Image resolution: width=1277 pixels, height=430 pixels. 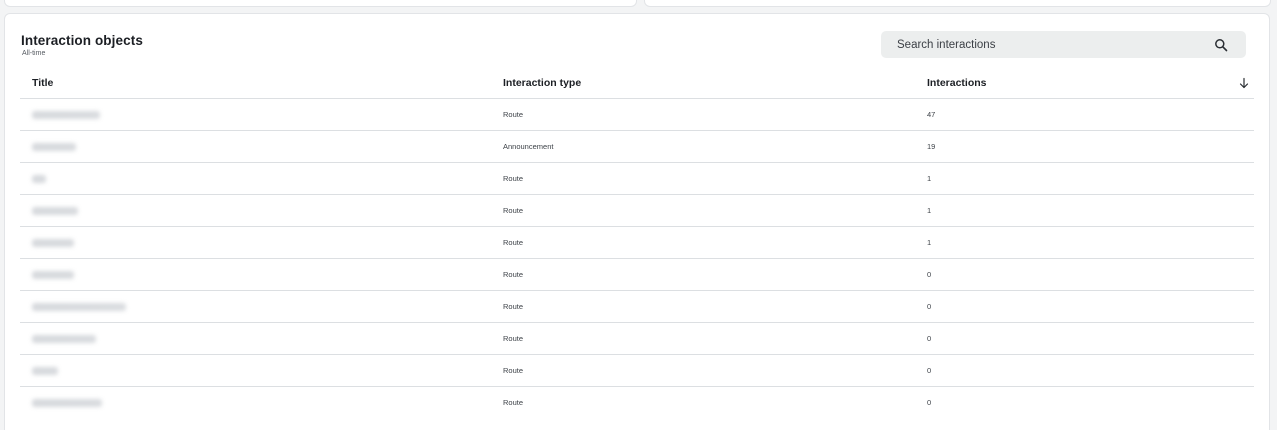 I want to click on column-header-interactions: Interactions, so click(x=957, y=83).